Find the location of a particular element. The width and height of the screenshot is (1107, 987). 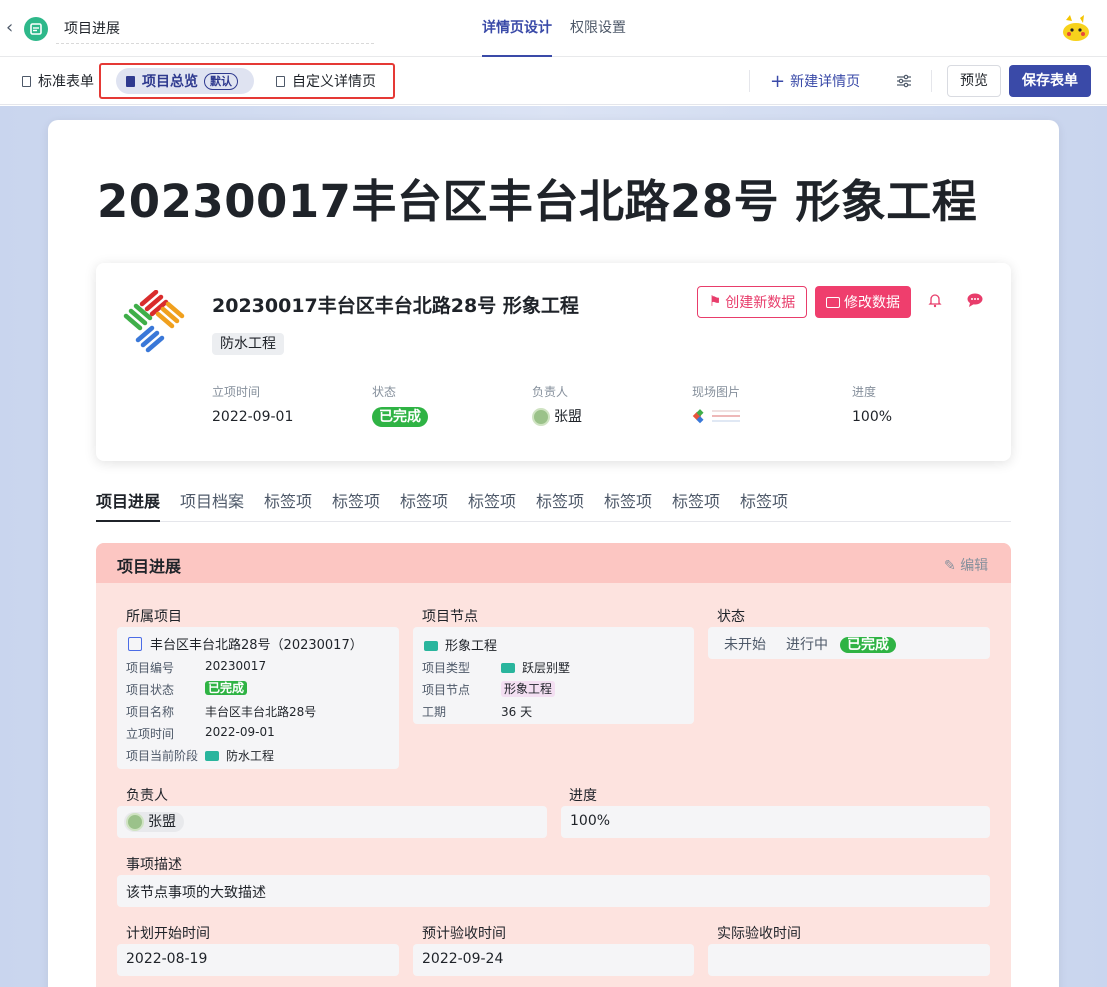

owner-chip: 张盟 is located at coordinates (154, 822).